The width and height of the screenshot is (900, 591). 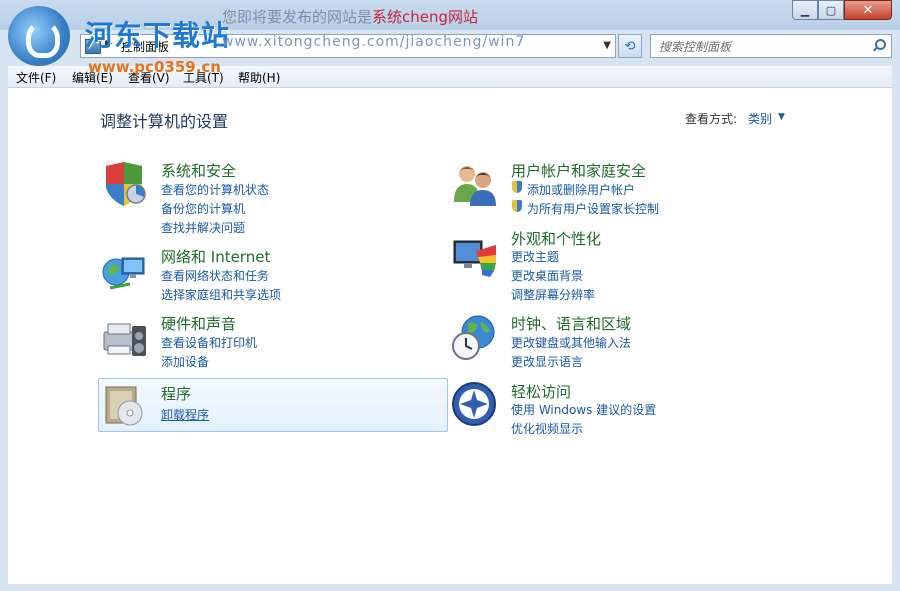 What do you see at coordinates (583, 409) in the screenshot?
I see `link-windows-suggested-settings: 使用 Windows 建议的设置` at bounding box center [583, 409].